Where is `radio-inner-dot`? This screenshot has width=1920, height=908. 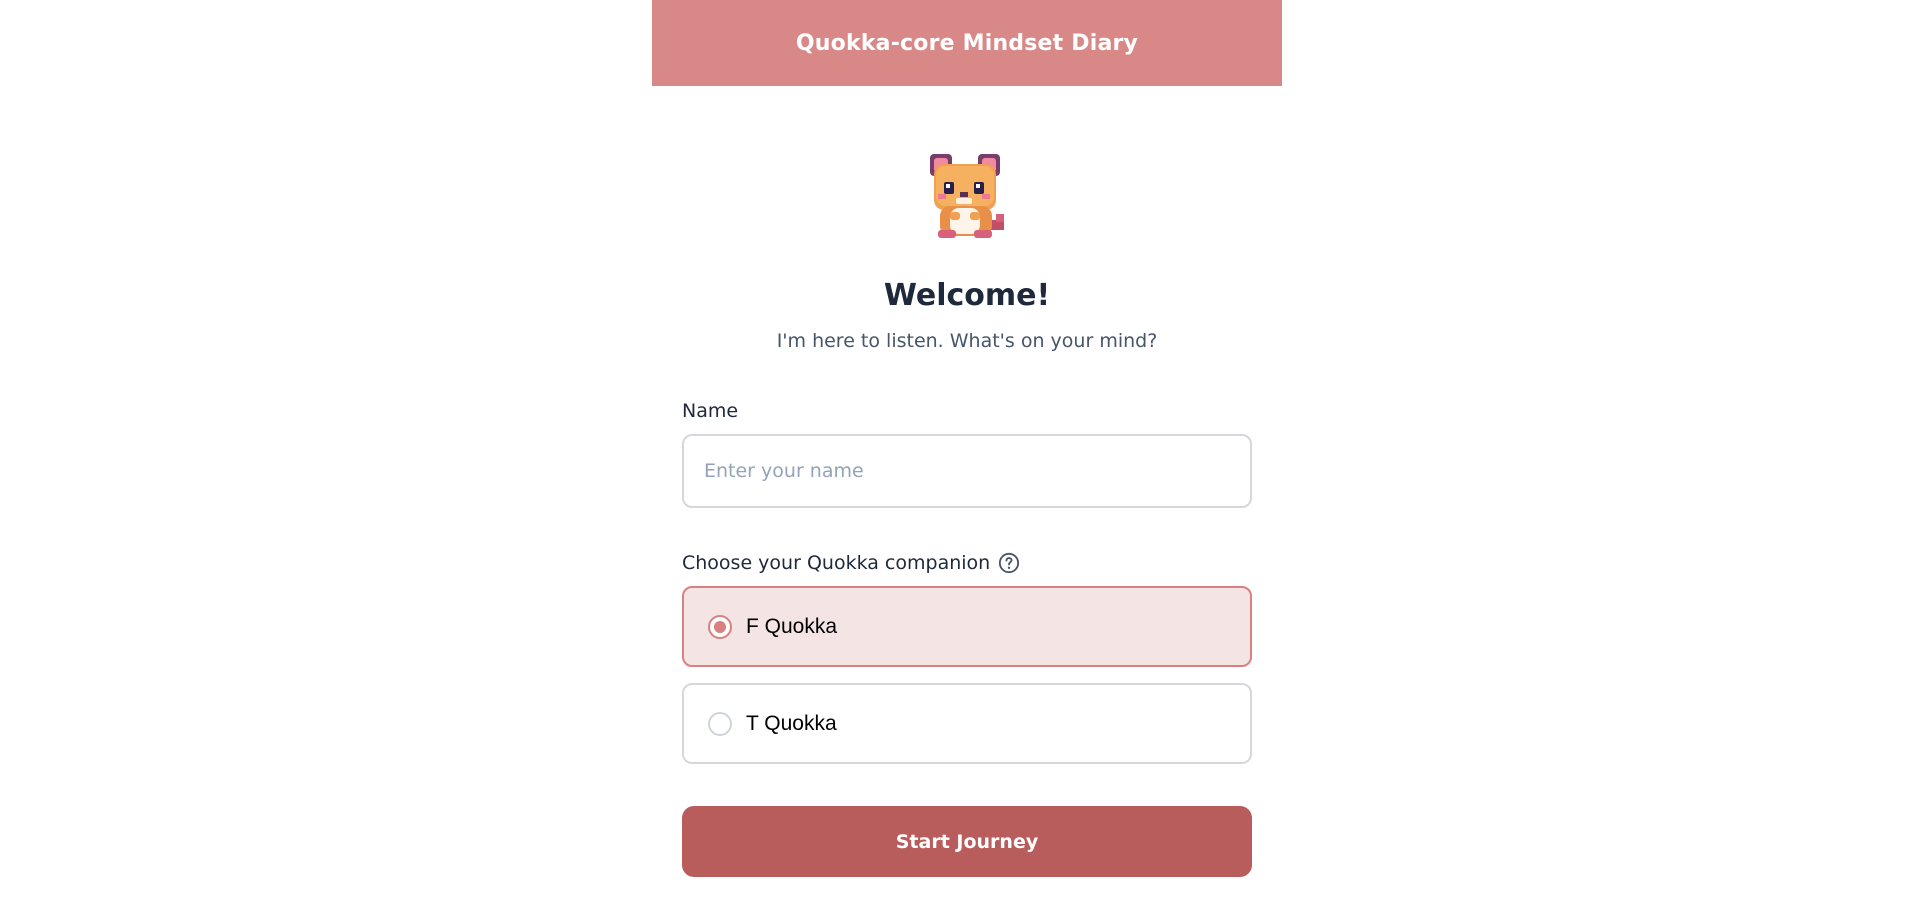 radio-inner-dot is located at coordinates (720, 626).